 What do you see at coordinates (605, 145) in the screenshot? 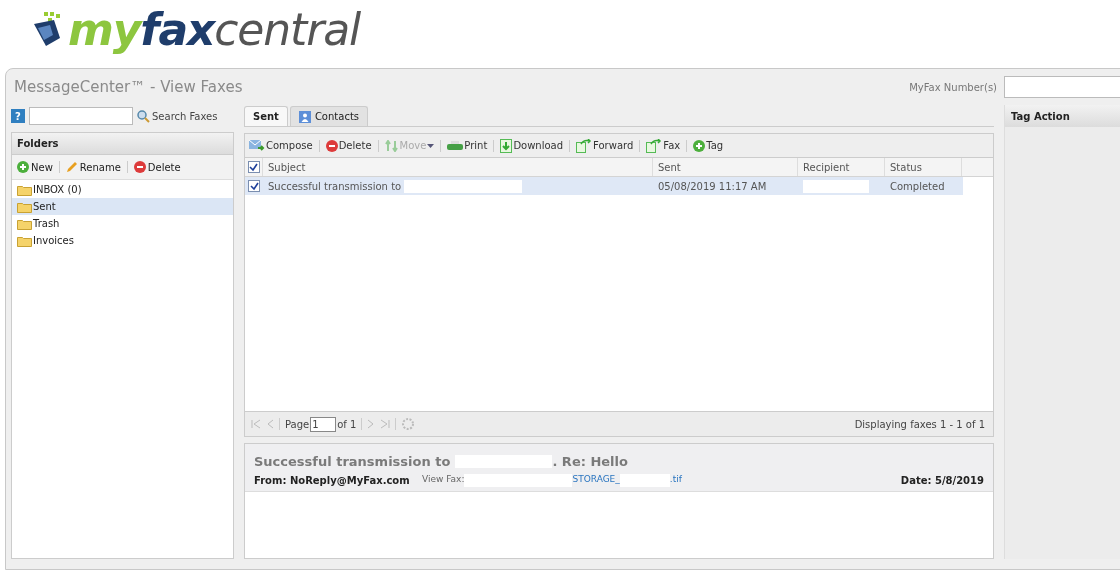
I see `forward-button: Forward` at bounding box center [605, 145].